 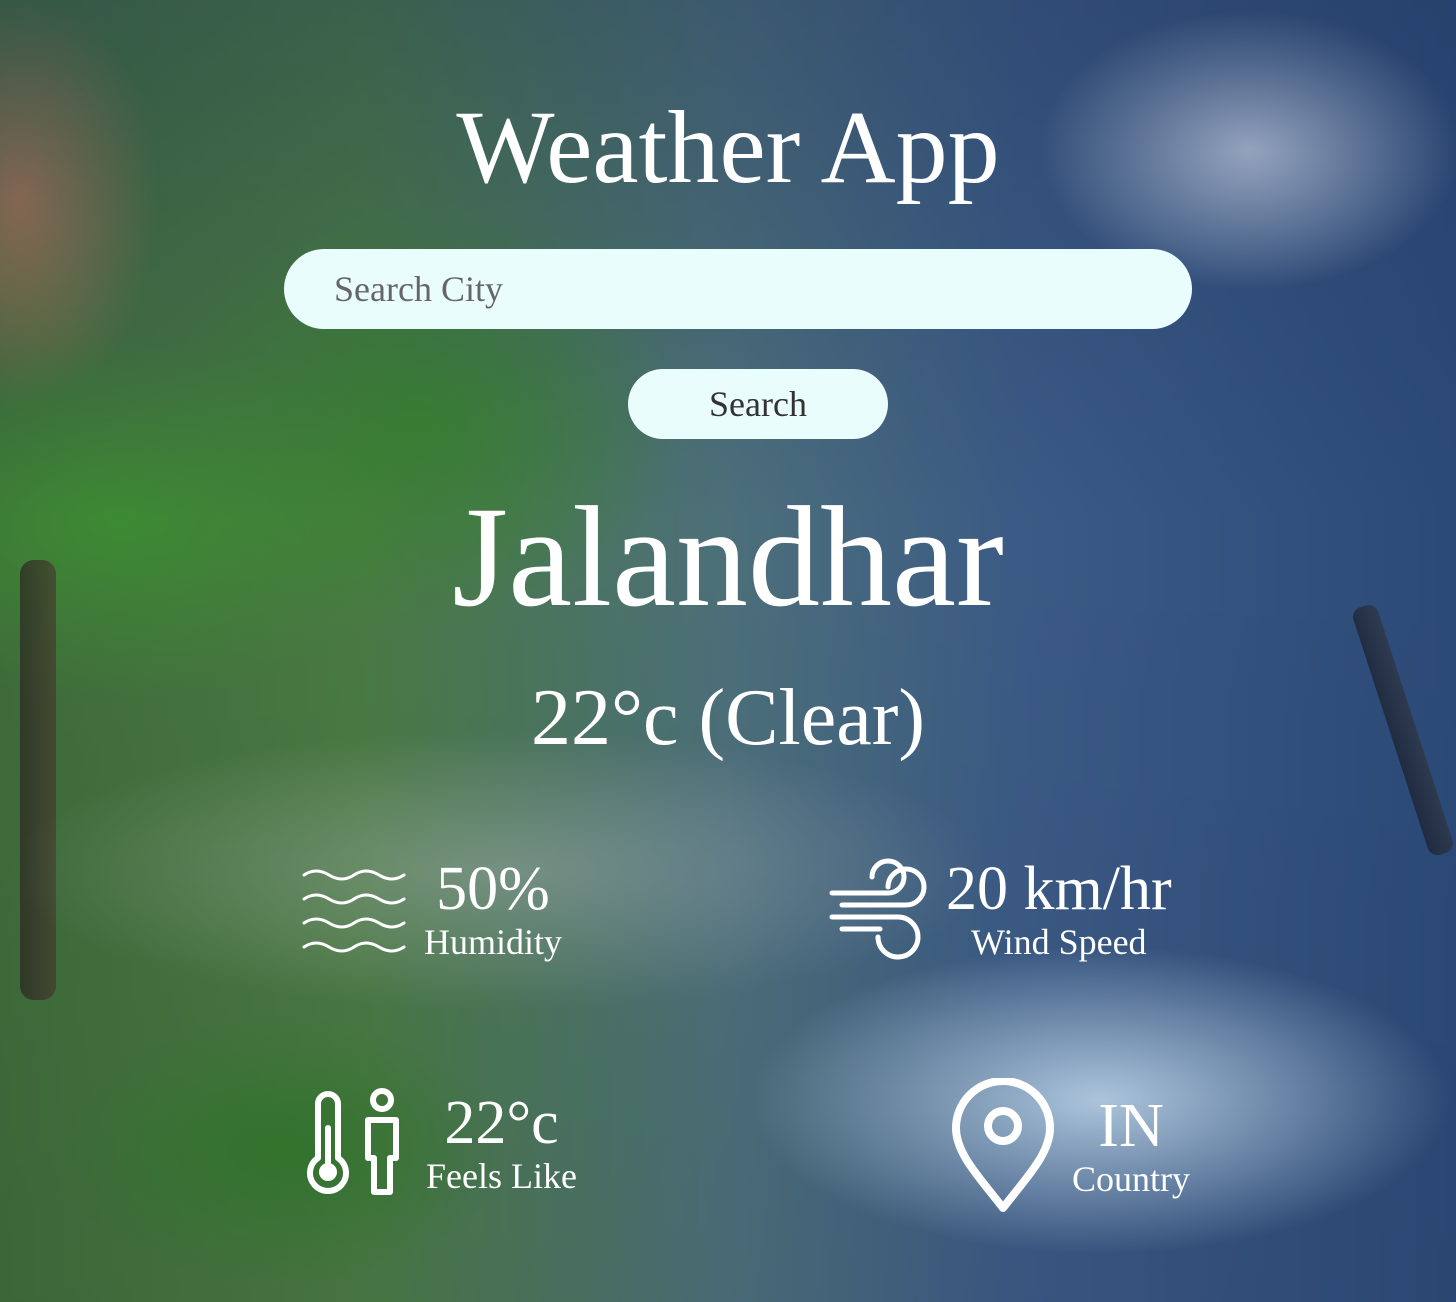 What do you see at coordinates (728, 147) in the screenshot?
I see `app-title: Weather App` at bounding box center [728, 147].